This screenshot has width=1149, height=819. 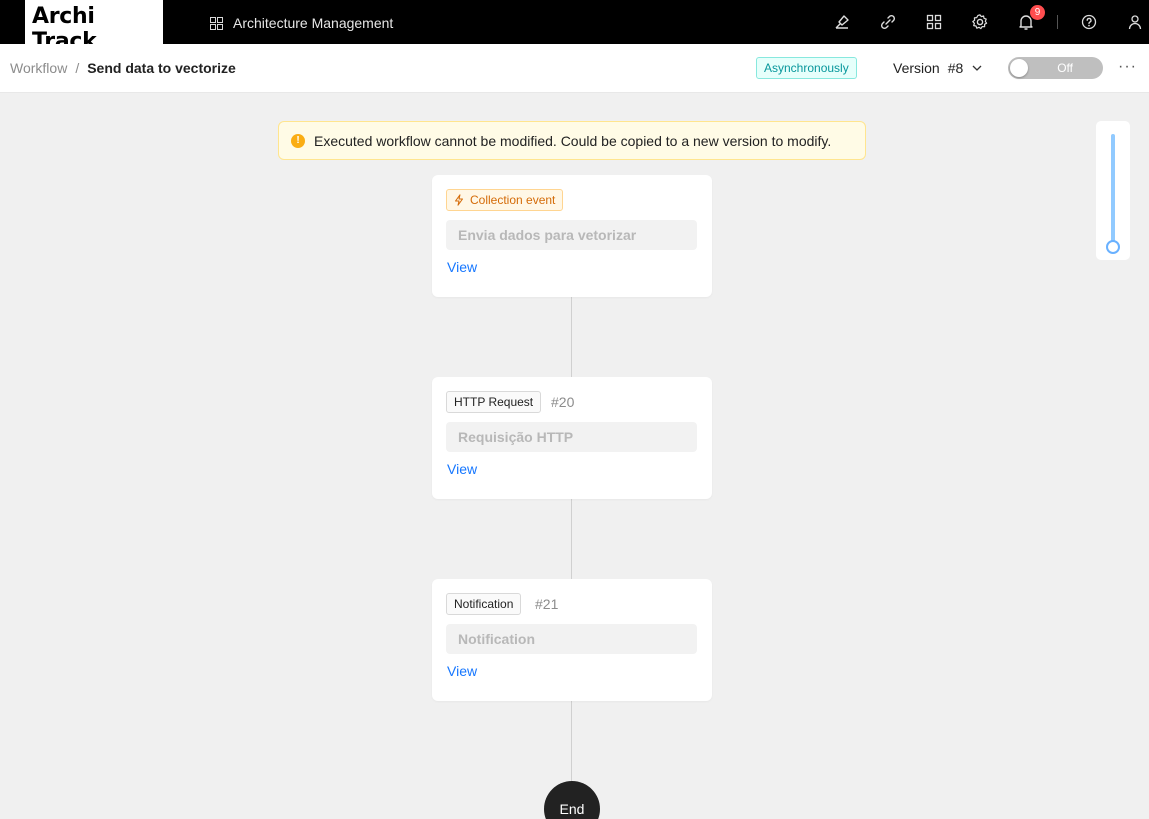 What do you see at coordinates (980, 22) in the screenshot?
I see `gear-icon` at bounding box center [980, 22].